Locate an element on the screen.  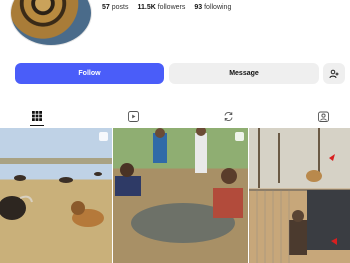
tagged-icon is located at coordinates (323, 116).